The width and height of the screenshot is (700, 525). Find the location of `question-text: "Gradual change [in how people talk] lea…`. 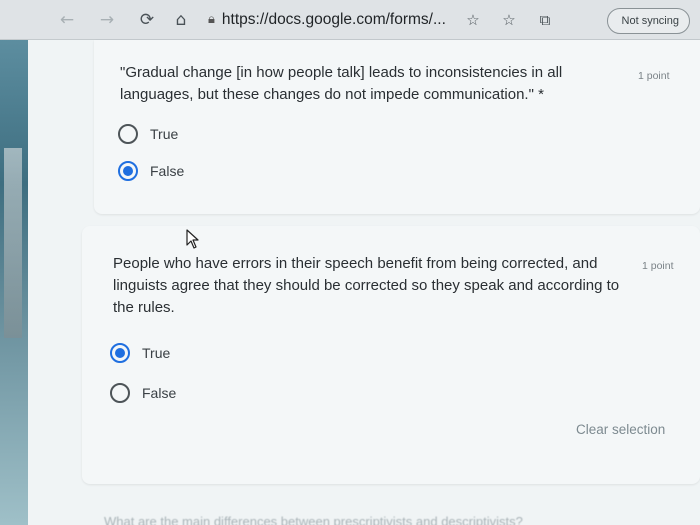

question-text: "Gradual change [in how people talk] lea… is located at coordinates (341, 83).